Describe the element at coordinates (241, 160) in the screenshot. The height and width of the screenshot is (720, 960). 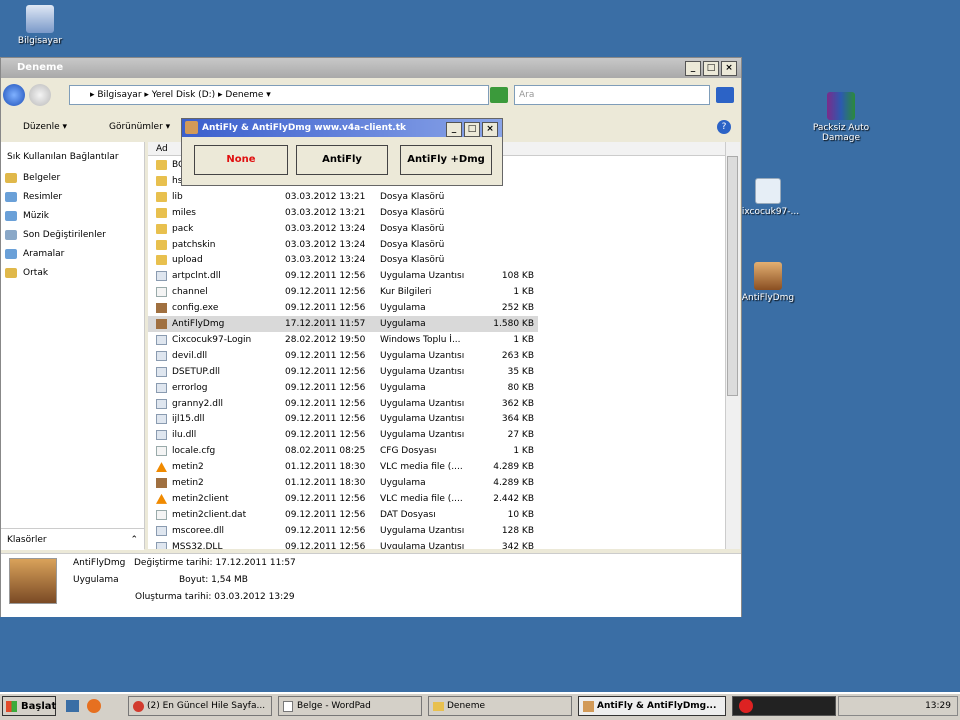
I see `none-button: None` at that location.